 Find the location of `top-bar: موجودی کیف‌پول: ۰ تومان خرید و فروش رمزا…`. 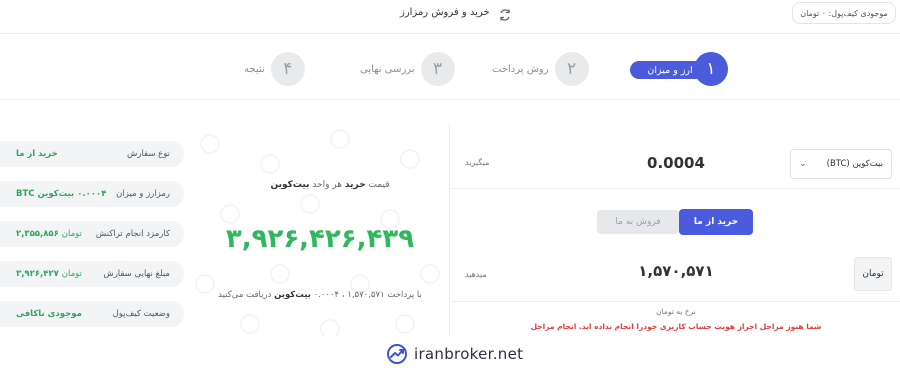

top-bar: موجودی کیف‌پول: ۰ تومان خرید و فروش رمزا… is located at coordinates (450, 17).